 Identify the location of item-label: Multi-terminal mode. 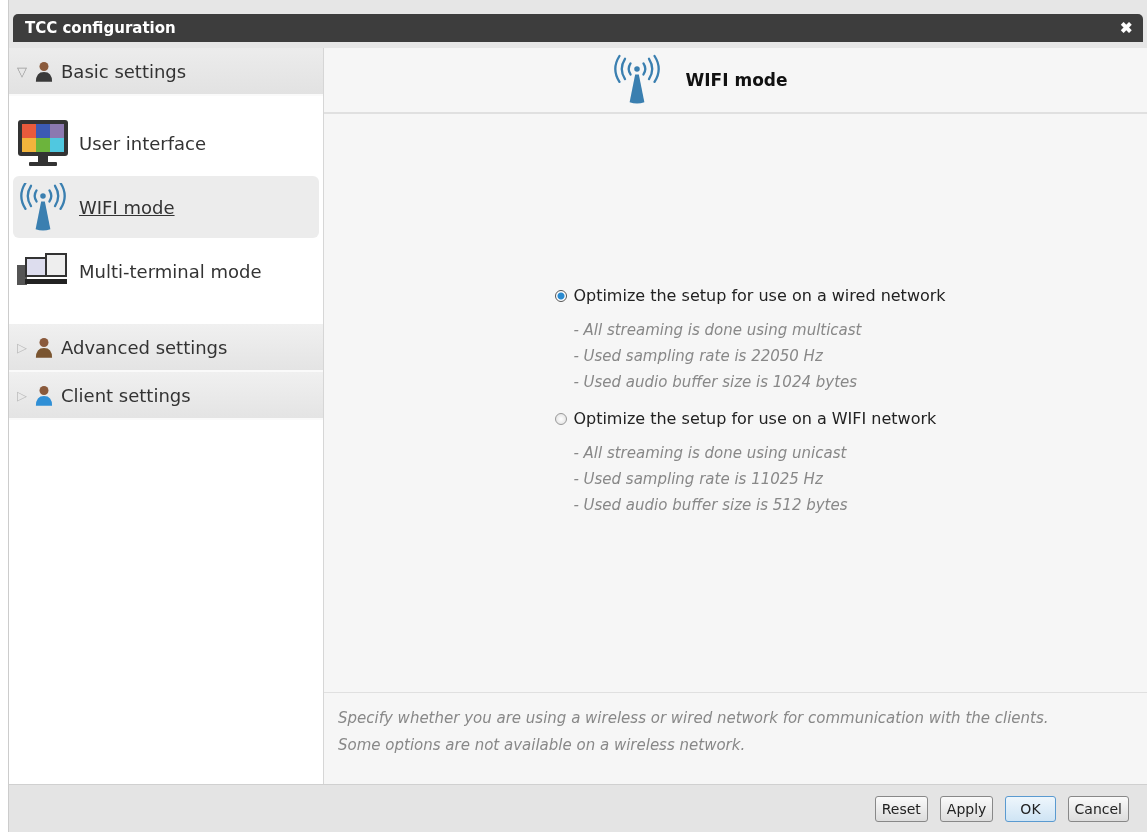
(170, 271).